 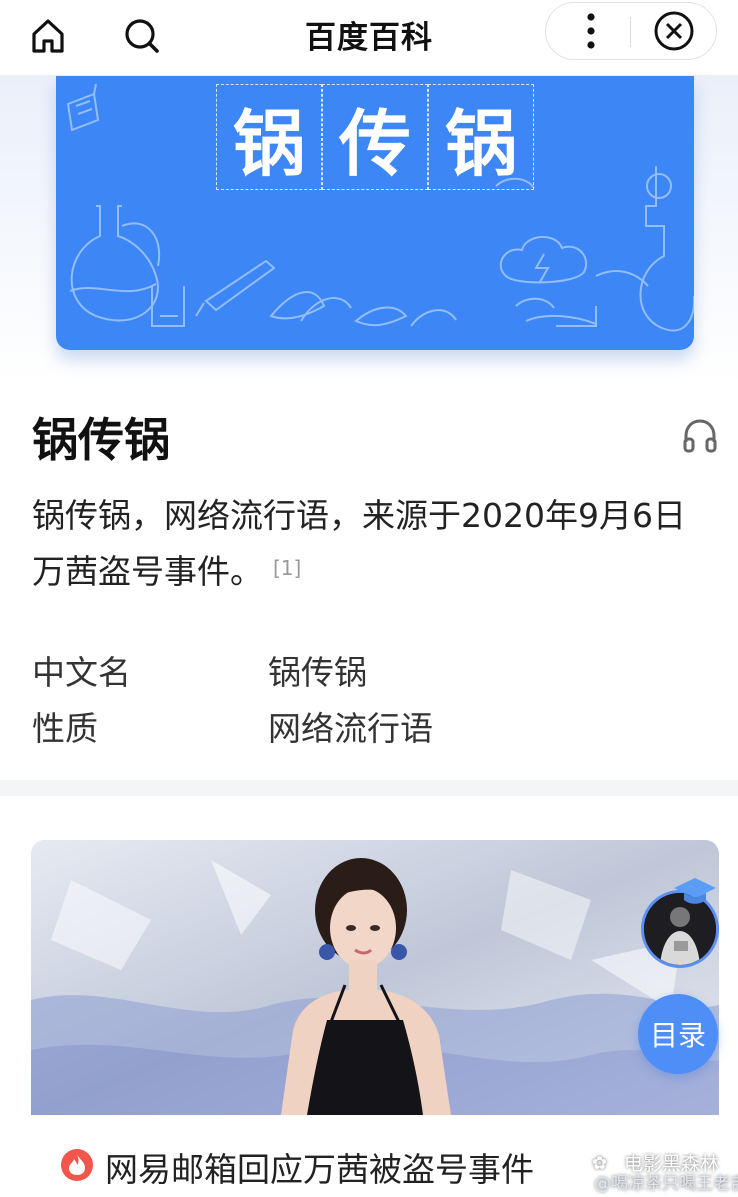 What do you see at coordinates (678, 1034) in the screenshot?
I see `toc-button: 目录` at bounding box center [678, 1034].